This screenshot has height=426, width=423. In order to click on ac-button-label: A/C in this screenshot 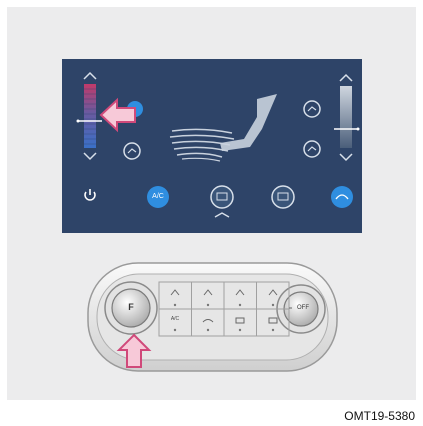, I will do `click(158, 196)`.